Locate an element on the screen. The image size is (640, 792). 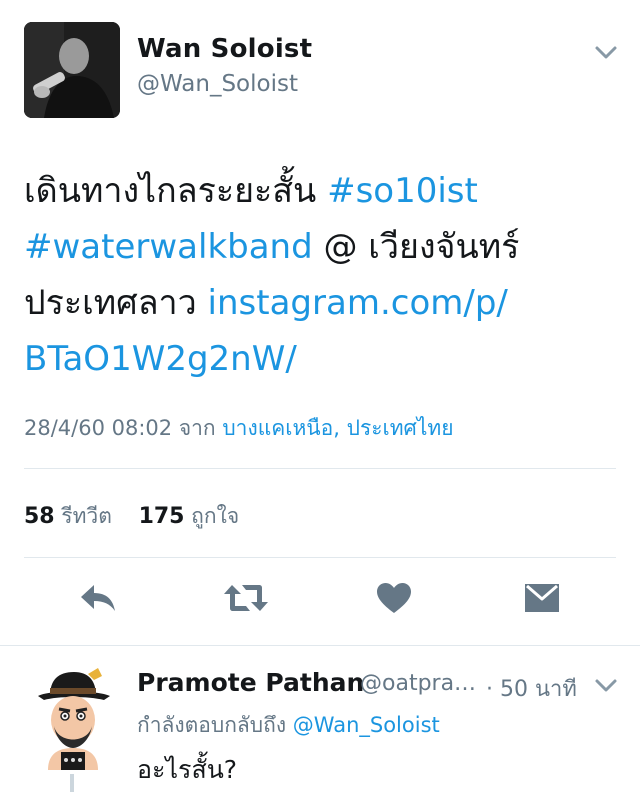
tweet-text-segment: ประเทศลาว is located at coordinates (116, 303).